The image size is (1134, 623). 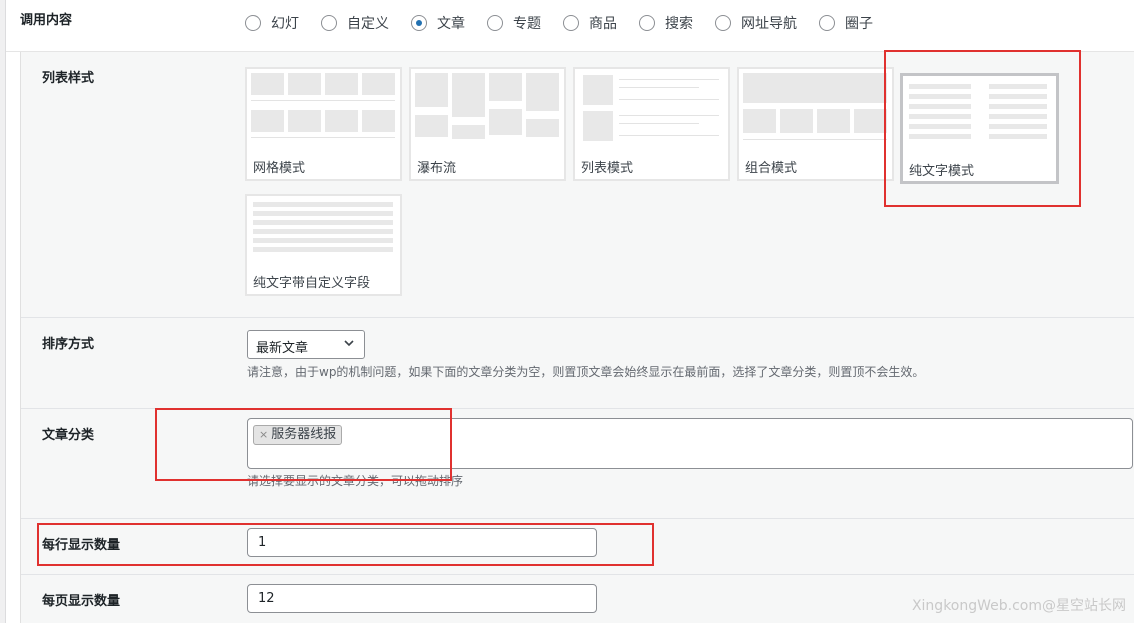 What do you see at coordinates (282, 348) in the screenshot?
I see `sort-select-value: 最新文章` at bounding box center [282, 348].